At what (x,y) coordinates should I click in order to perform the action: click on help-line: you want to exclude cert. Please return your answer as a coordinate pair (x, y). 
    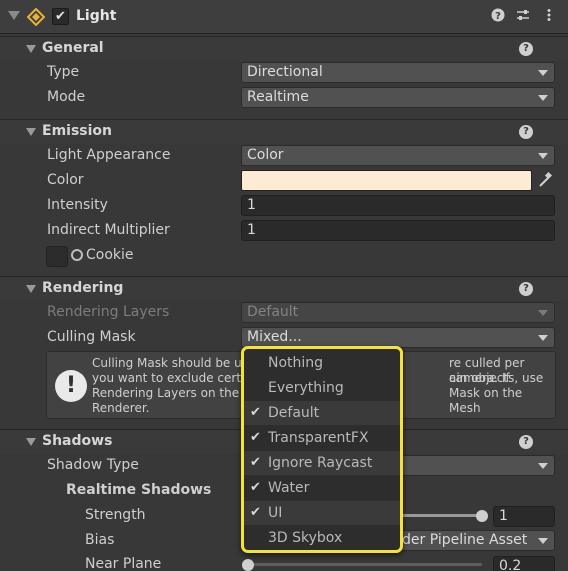
    Looking at the image, I should click on (167, 378).